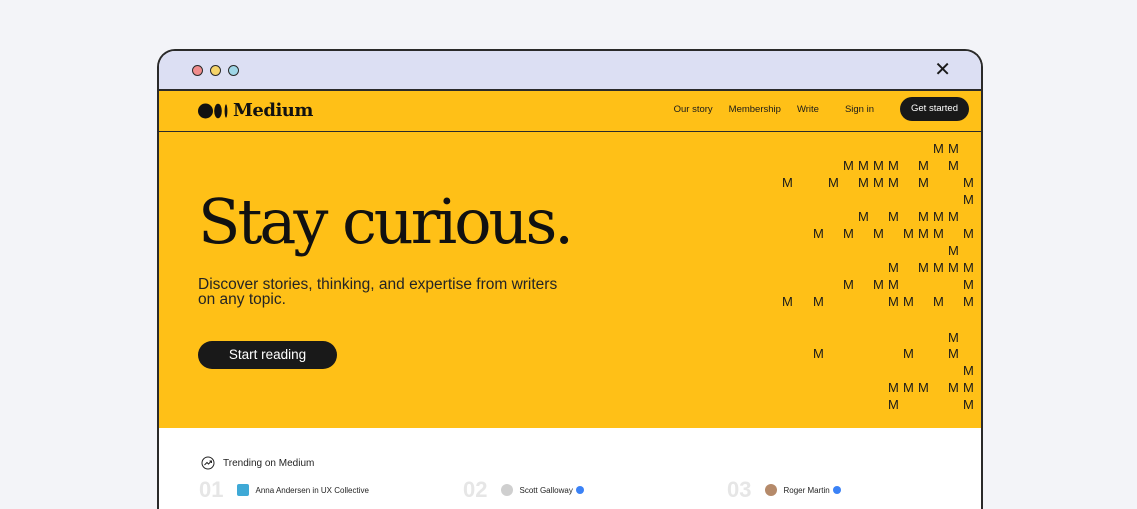 The width and height of the screenshot is (1137, 509). I want to click on trending-item: 02 Scott Galloway, so click(523, 489).